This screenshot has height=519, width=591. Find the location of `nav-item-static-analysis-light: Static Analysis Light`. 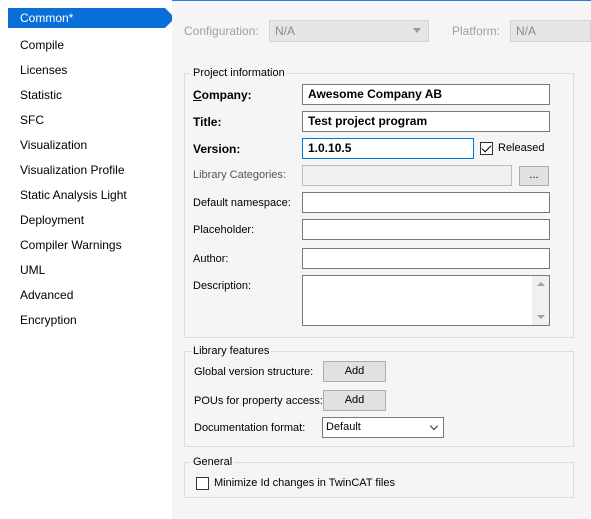

nav-item-static-analysis-light: Static Analysis Light is located at coordinates (73, 195).